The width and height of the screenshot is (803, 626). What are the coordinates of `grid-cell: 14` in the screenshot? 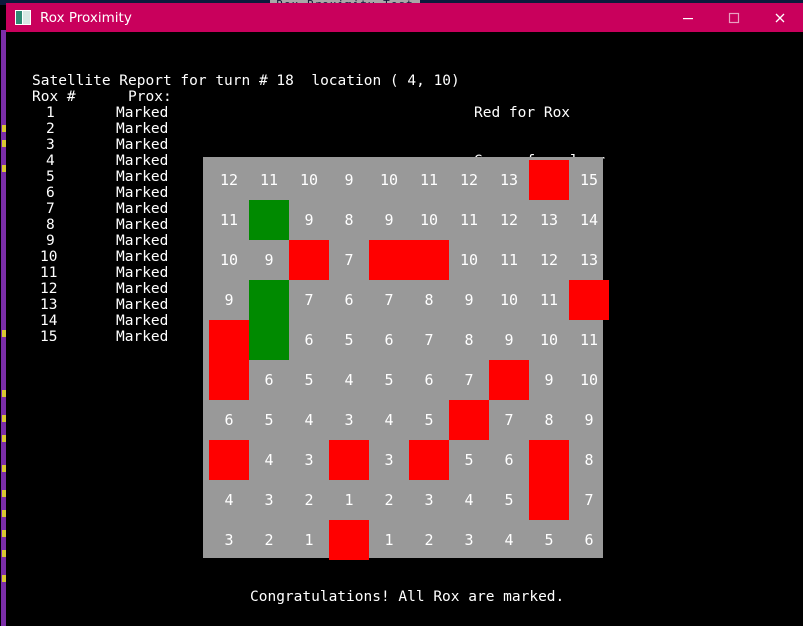 It's located at (589, 220).